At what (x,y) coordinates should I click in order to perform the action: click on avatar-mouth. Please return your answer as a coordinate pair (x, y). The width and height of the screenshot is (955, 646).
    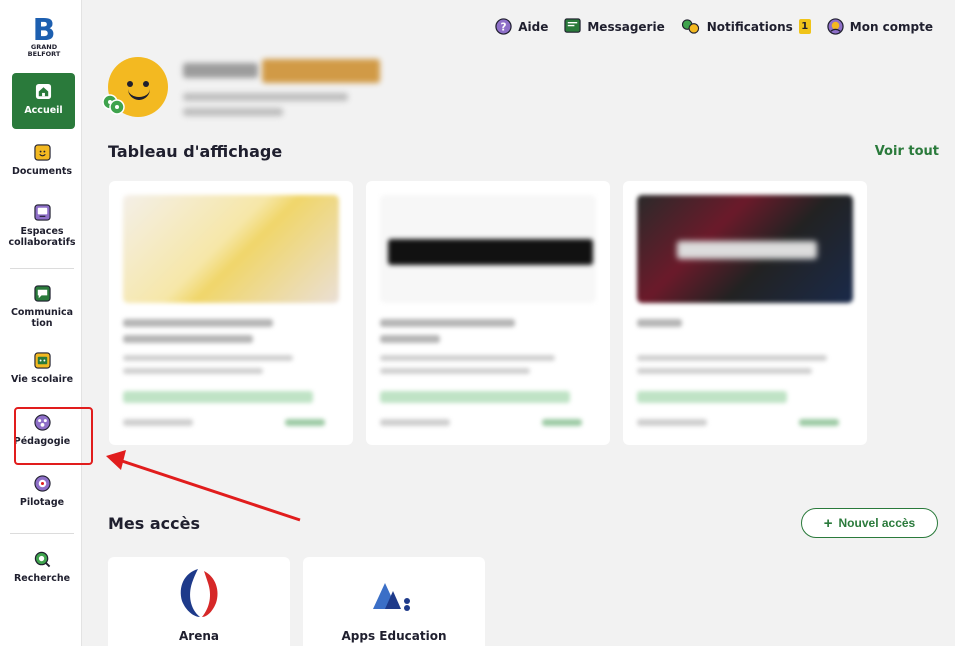
    Looking at the image, I should click on (139, 94).